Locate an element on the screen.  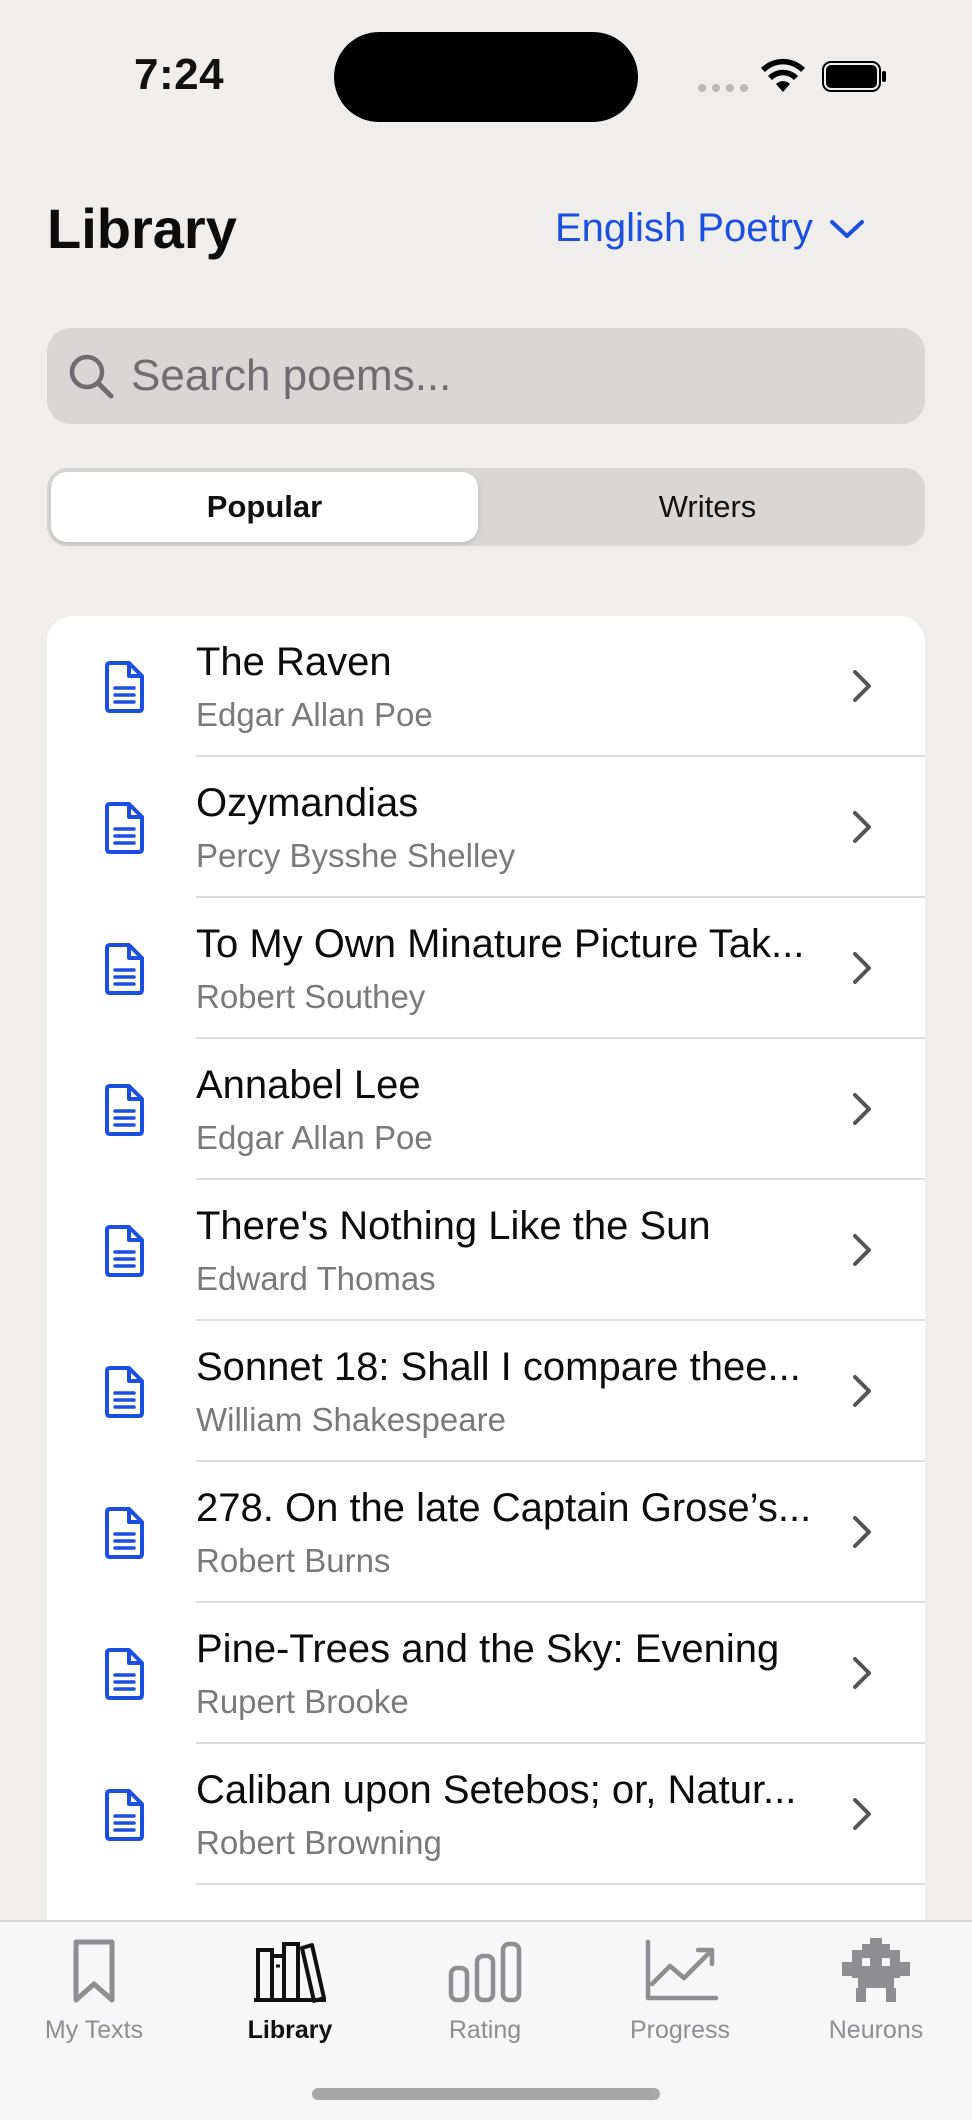
segment-writers: Writers is located at coordinates (707, 507).